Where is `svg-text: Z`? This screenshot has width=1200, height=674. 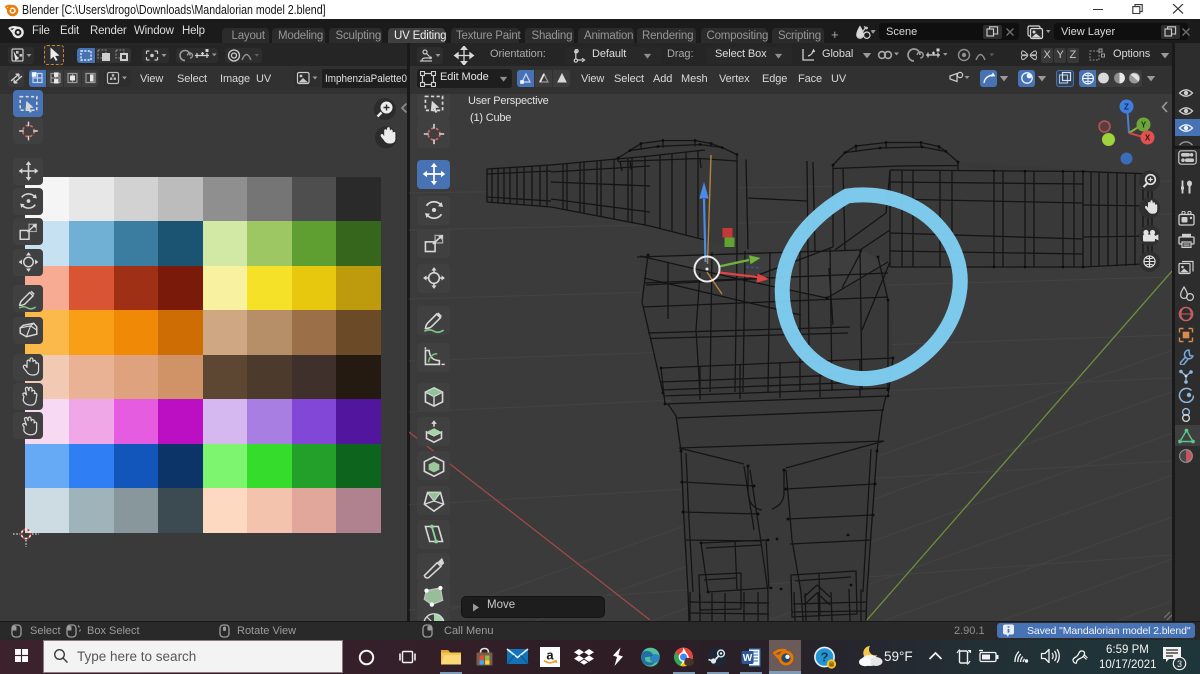
svg-text: Z is located at coordinates (1126, 107).